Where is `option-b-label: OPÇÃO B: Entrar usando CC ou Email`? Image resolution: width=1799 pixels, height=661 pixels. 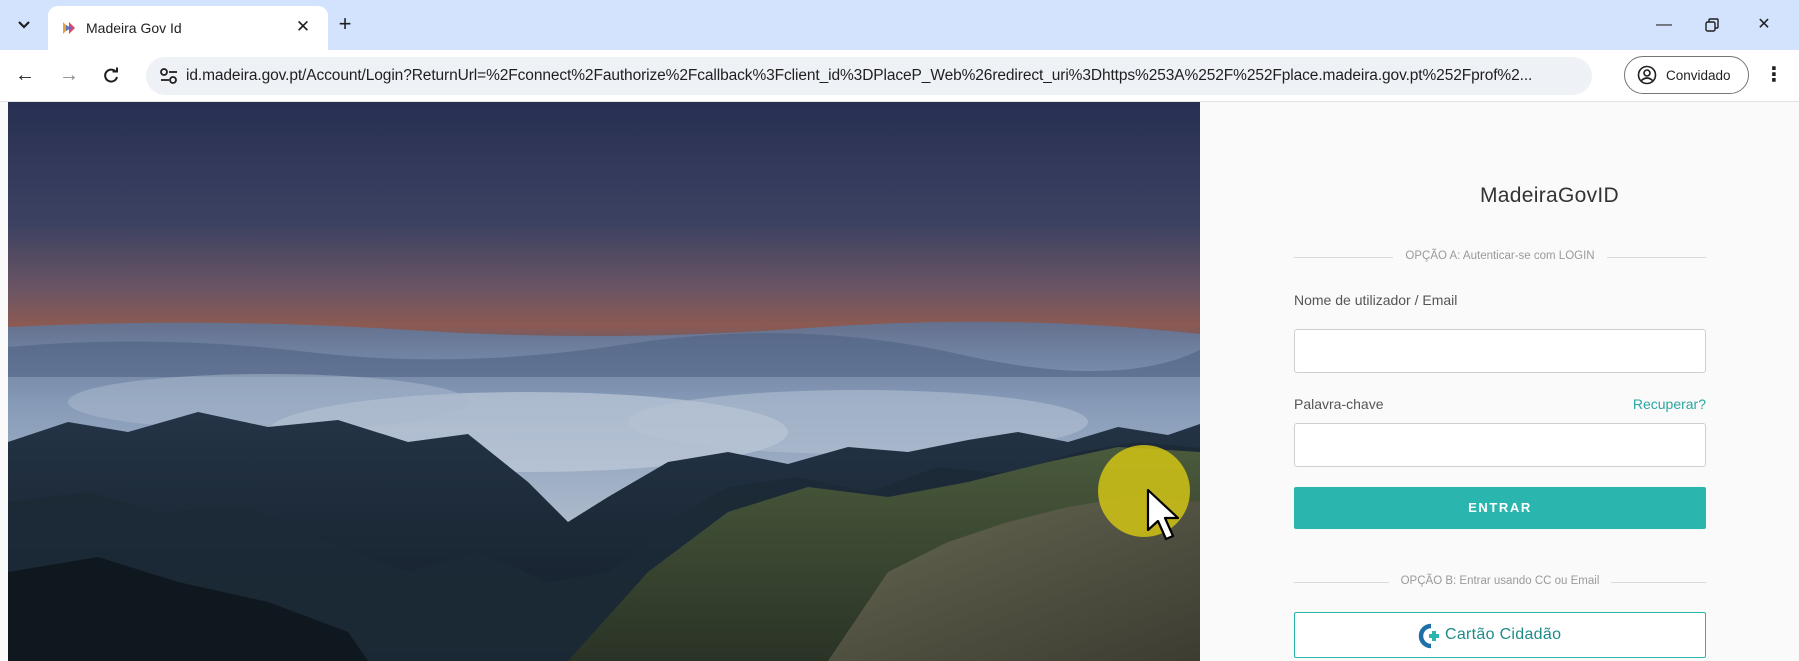
option-b-label: OPÇÃO B: Entrar usando CC ou Email is located at coordinates (1500, 581).